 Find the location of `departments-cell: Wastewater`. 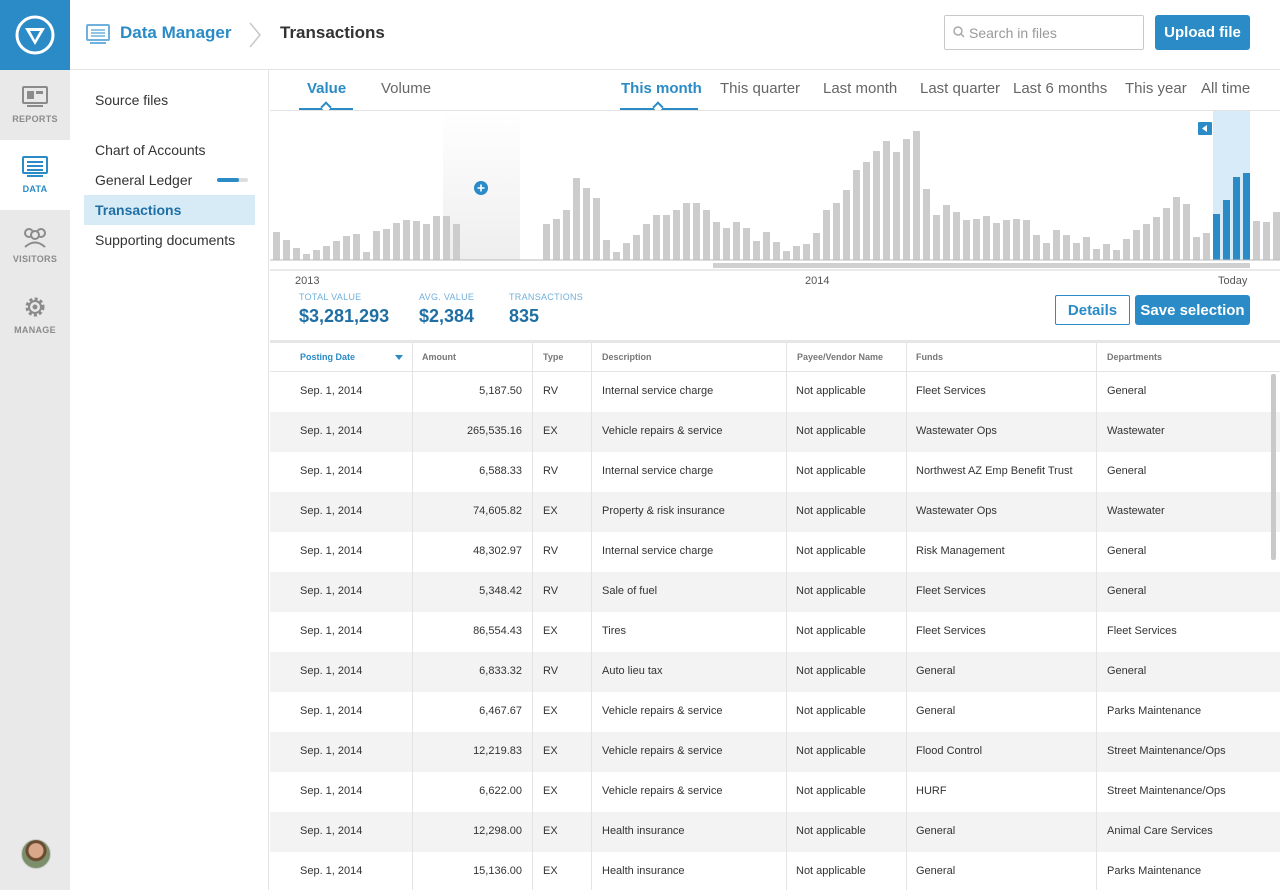

departments-cell: Wastewater is located at coordinates (1136, 431).